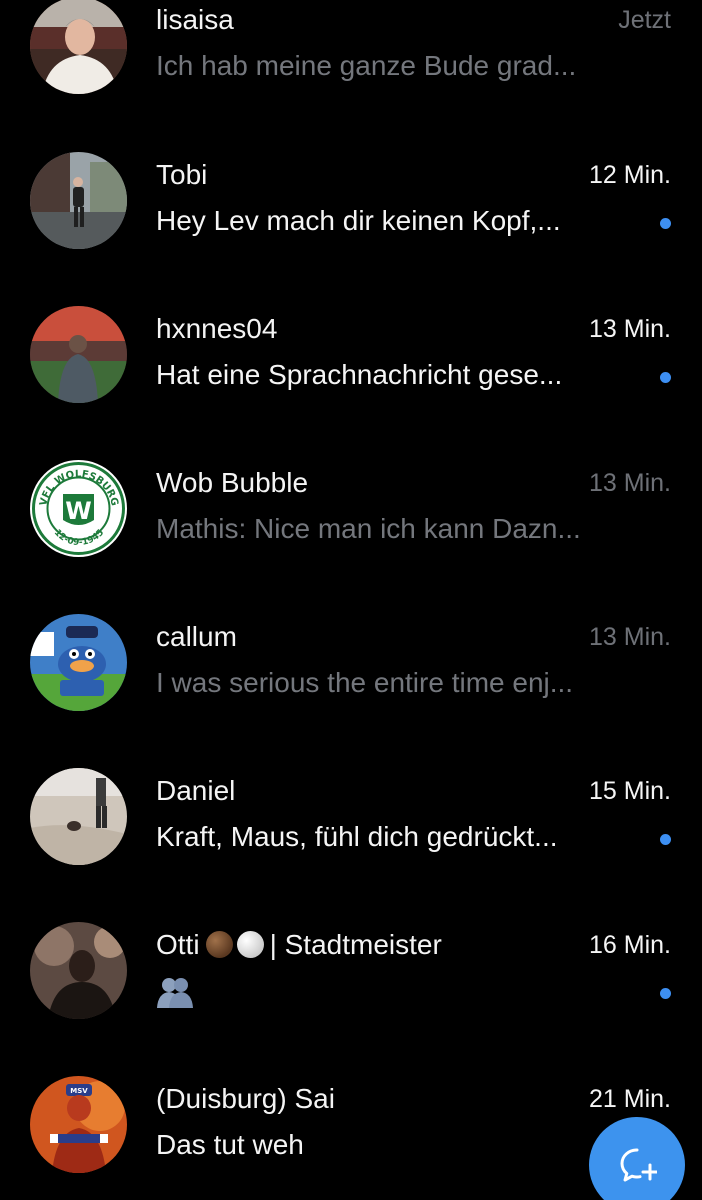  I want to click on man-in-stadium-crowd-avatar, so click(78, 354).